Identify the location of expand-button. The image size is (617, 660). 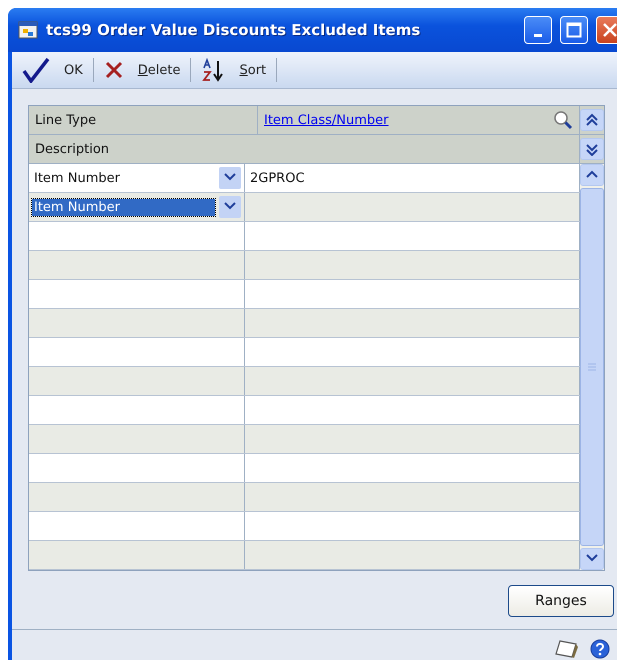
(592, 149).